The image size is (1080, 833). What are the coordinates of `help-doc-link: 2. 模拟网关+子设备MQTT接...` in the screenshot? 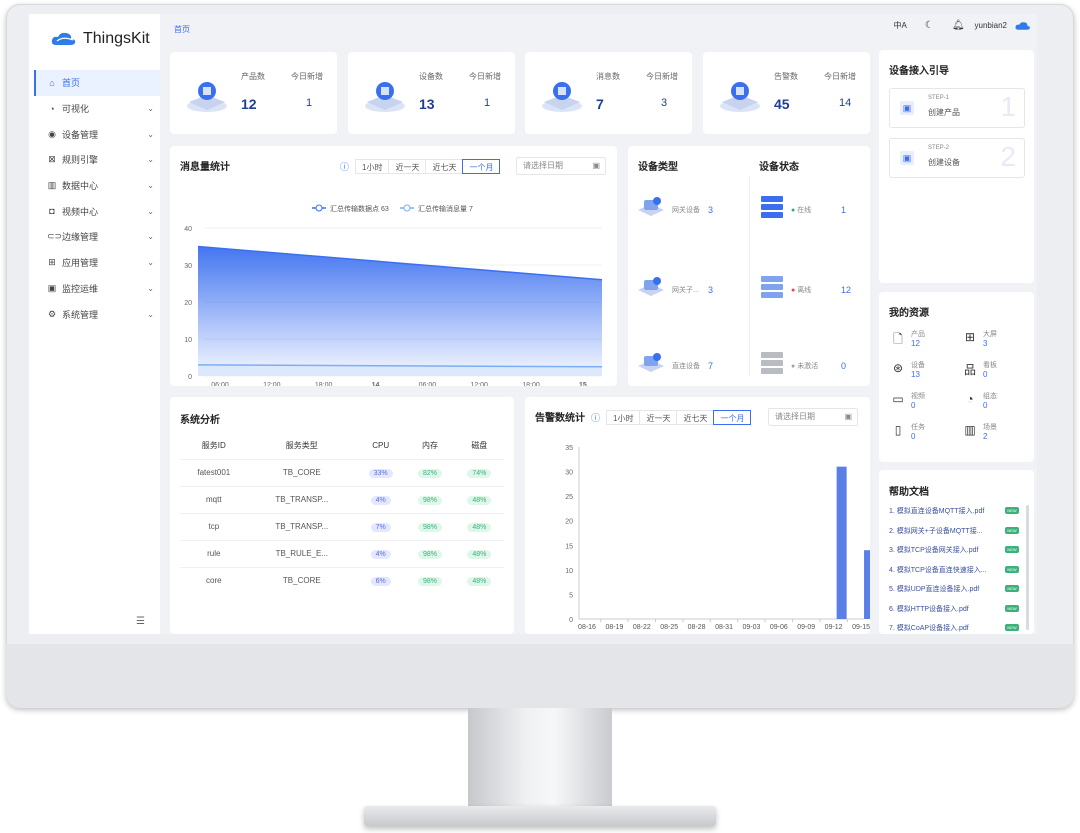 It's located at (945, 531).